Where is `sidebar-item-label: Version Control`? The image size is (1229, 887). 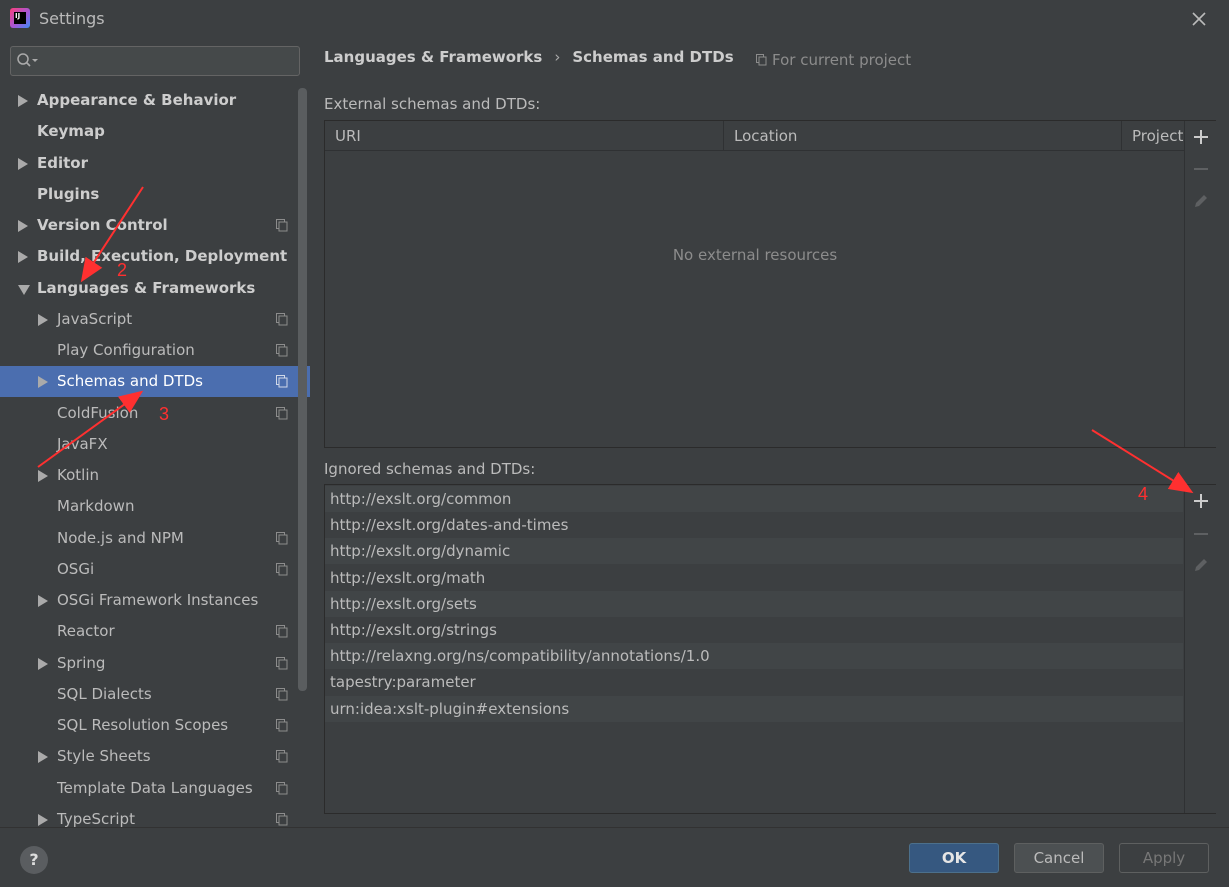
sidebar-item-label: Version Control is located at coordinates (102, 225).